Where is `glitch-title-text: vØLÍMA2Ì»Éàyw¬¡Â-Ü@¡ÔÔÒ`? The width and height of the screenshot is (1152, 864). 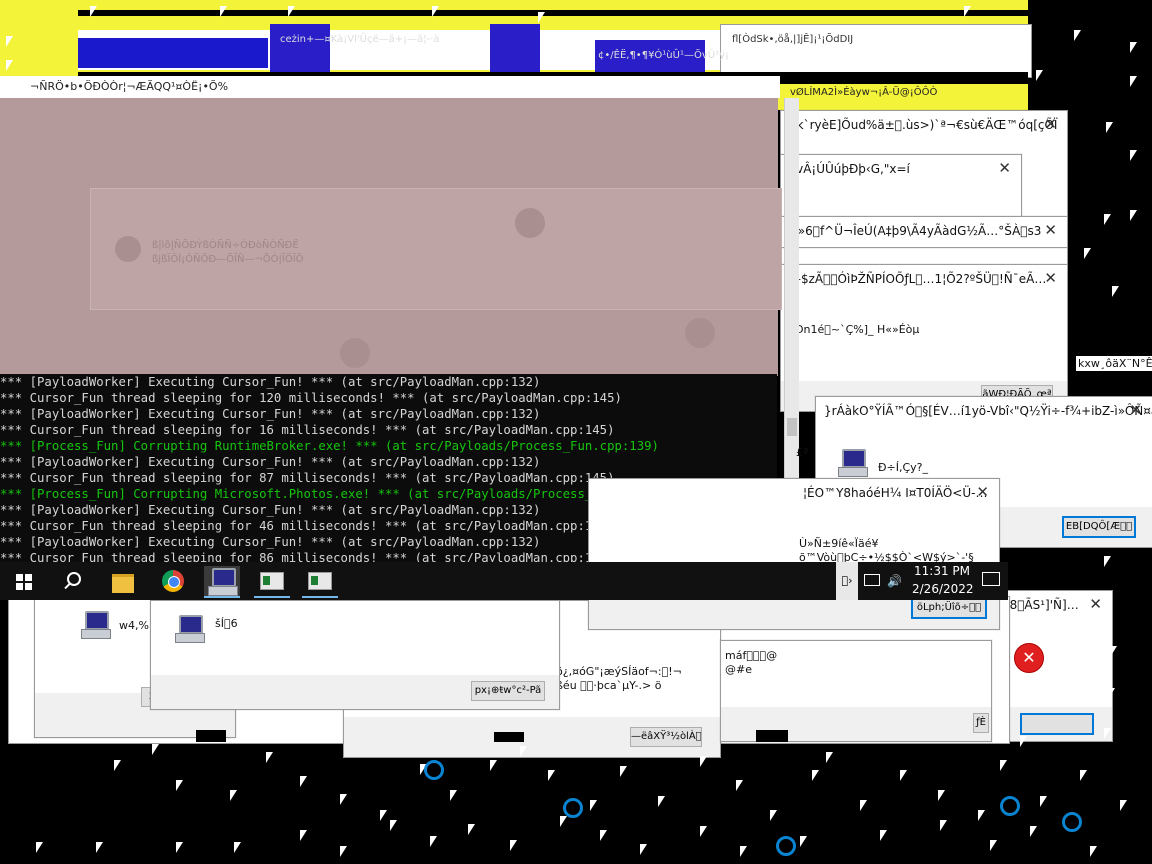 glitch-title-text: vØLÍMA2Ì»Éàyw¬¡Â-Ü@¡ÔÔÒ is located at coordinates (864, 92).